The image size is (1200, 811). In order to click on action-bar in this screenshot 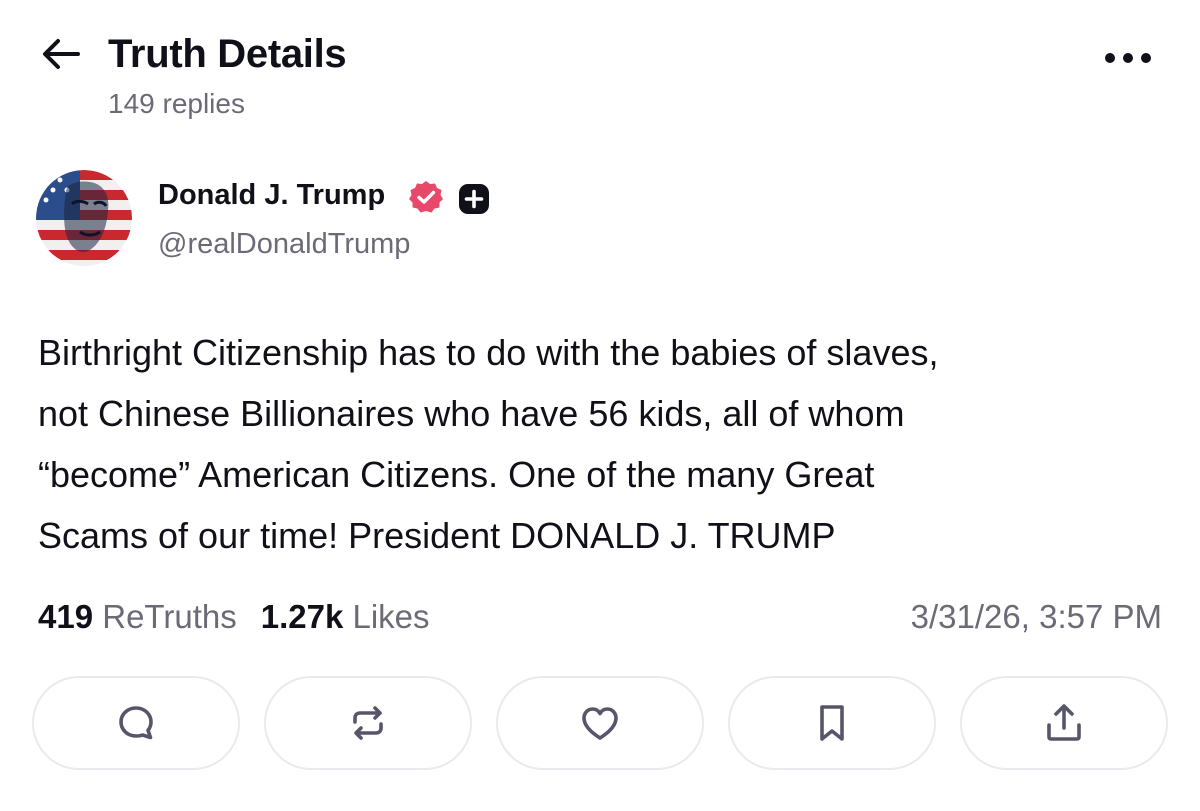, I will do `click(600, 724)`.